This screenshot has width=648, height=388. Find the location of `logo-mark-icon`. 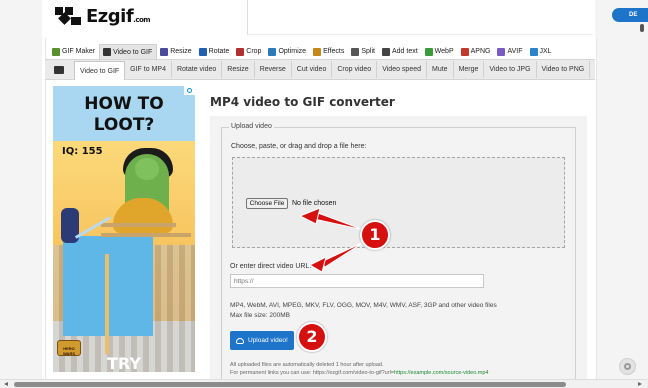

logo-mark-icon is located at coordinates (69, 16).